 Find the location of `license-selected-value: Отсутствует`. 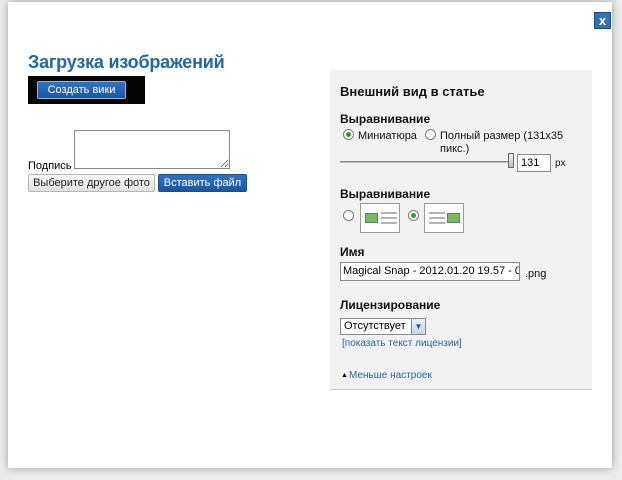

license-selected-value: Отсутствует is located at coordinates (375, 326).